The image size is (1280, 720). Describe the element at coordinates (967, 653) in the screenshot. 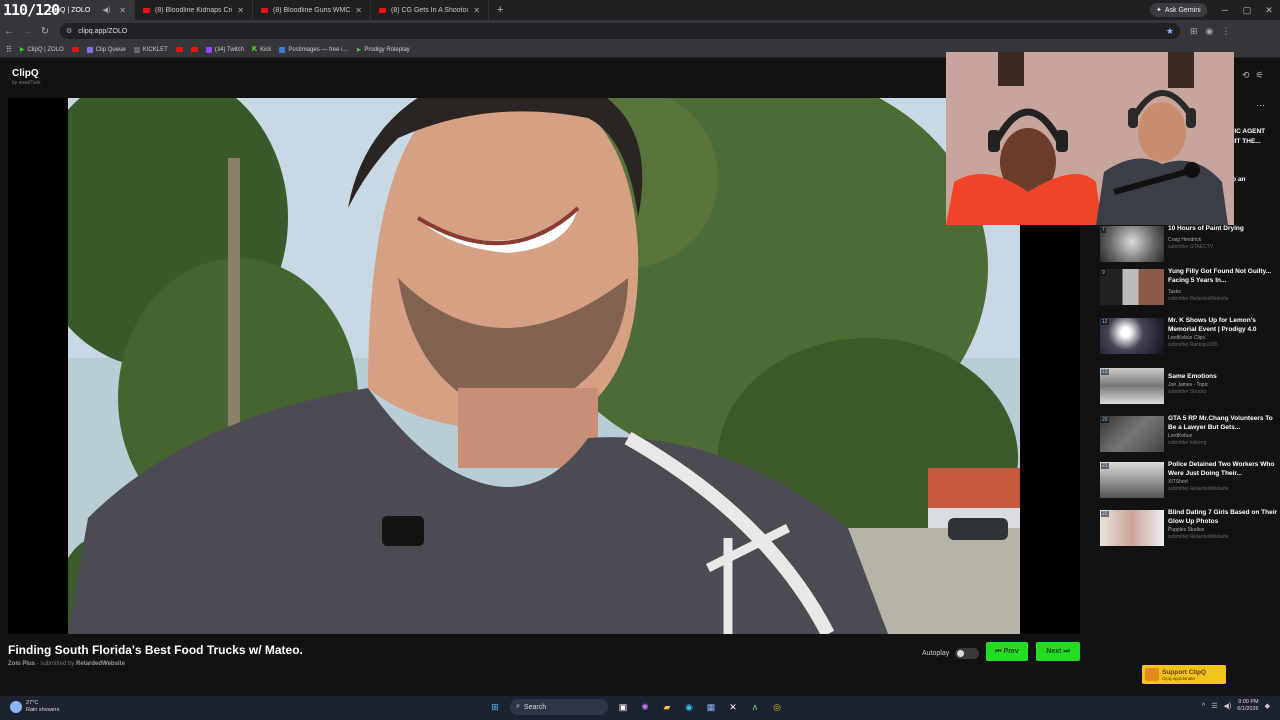

I see `autoplay-toggle` at that location.